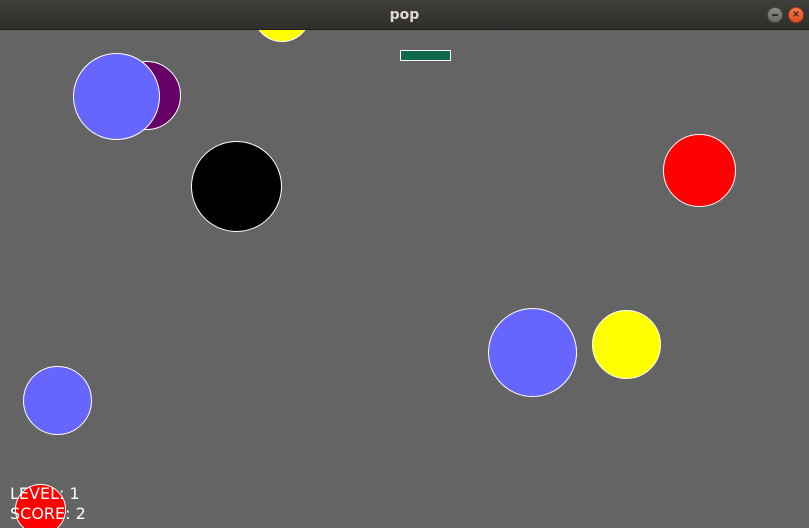  Describe the element at coordinates (796, 15) in the screenshot. I see `close-button: ×` at that location.